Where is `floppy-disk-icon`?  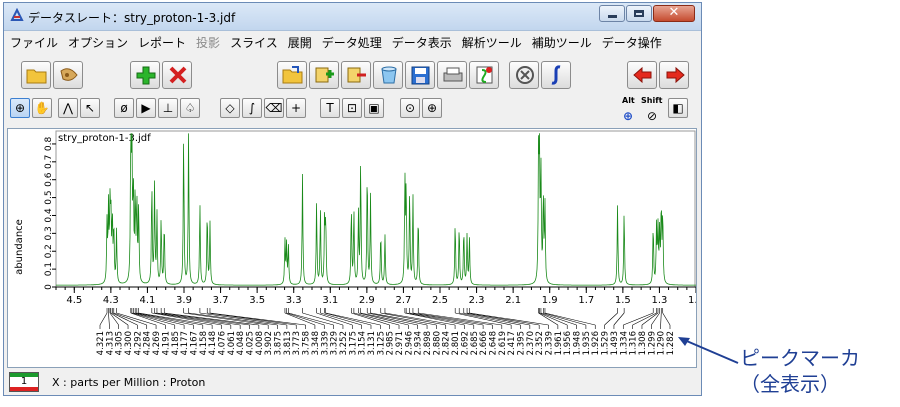
floppy-disk-icon is located at coordinates (420, 75).